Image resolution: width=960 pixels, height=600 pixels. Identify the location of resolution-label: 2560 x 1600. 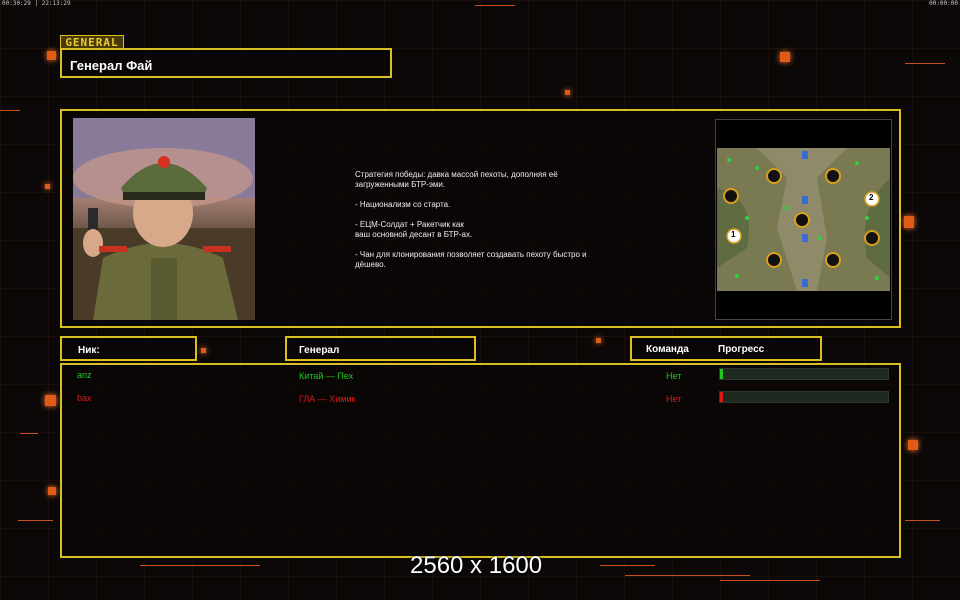
(476, 565).